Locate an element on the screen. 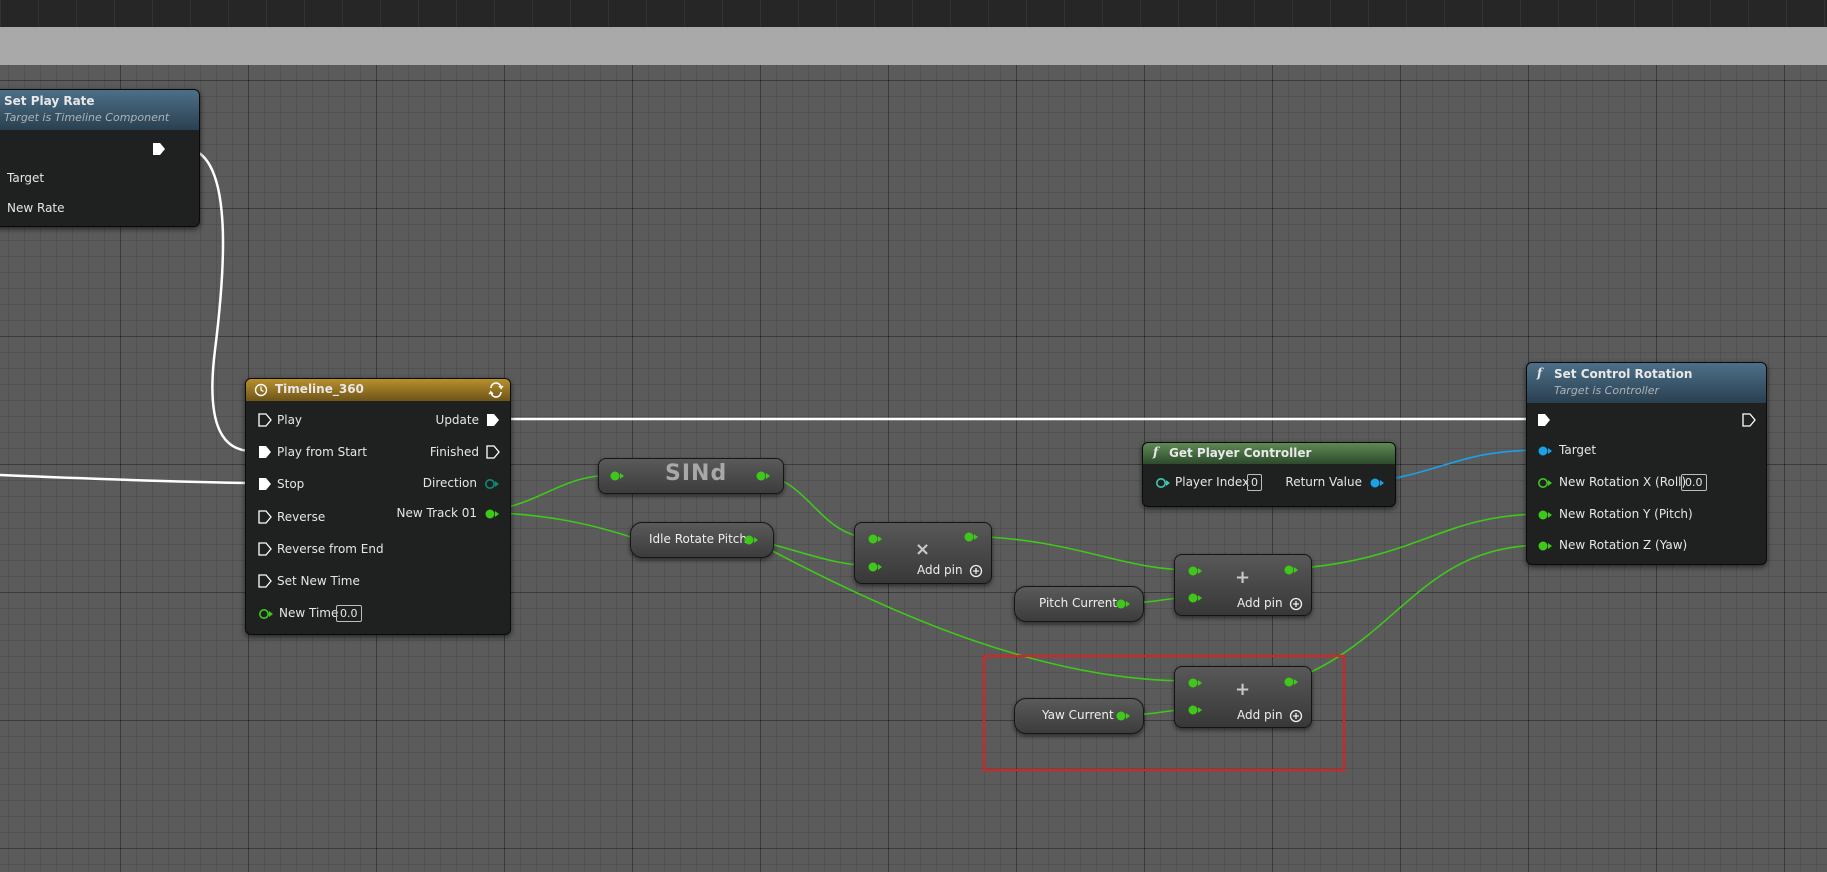  exec-in-pin is located at coordinates (1544, 420).